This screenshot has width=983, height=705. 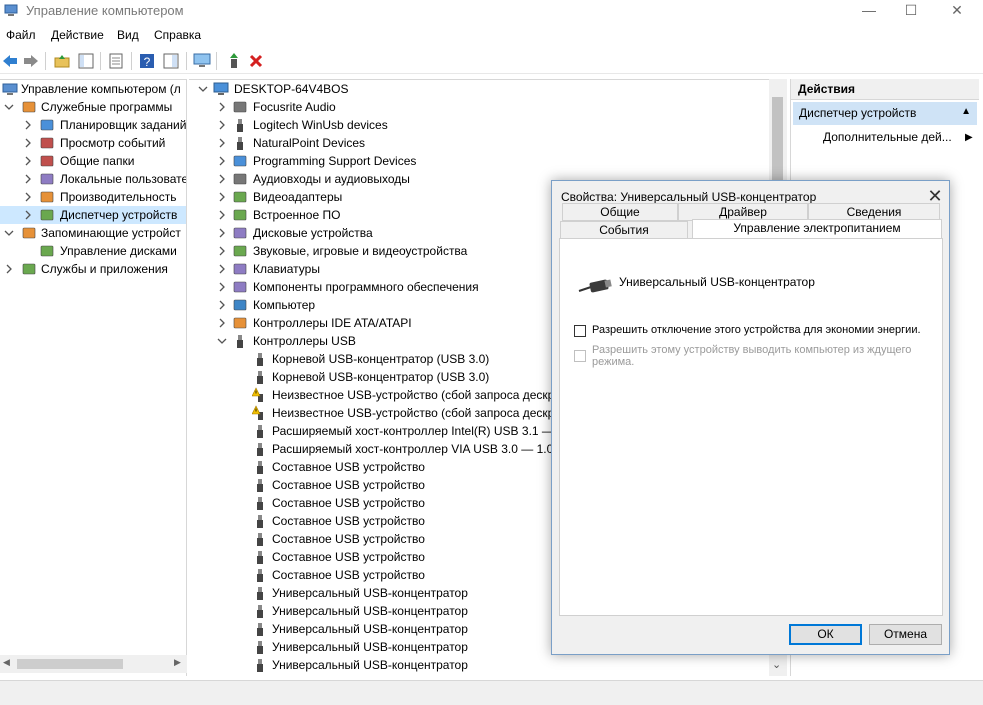 What do you see at coordinates (240, 251) in the screenshot?
I see `sound-icon` at bounding box center [240, 251].